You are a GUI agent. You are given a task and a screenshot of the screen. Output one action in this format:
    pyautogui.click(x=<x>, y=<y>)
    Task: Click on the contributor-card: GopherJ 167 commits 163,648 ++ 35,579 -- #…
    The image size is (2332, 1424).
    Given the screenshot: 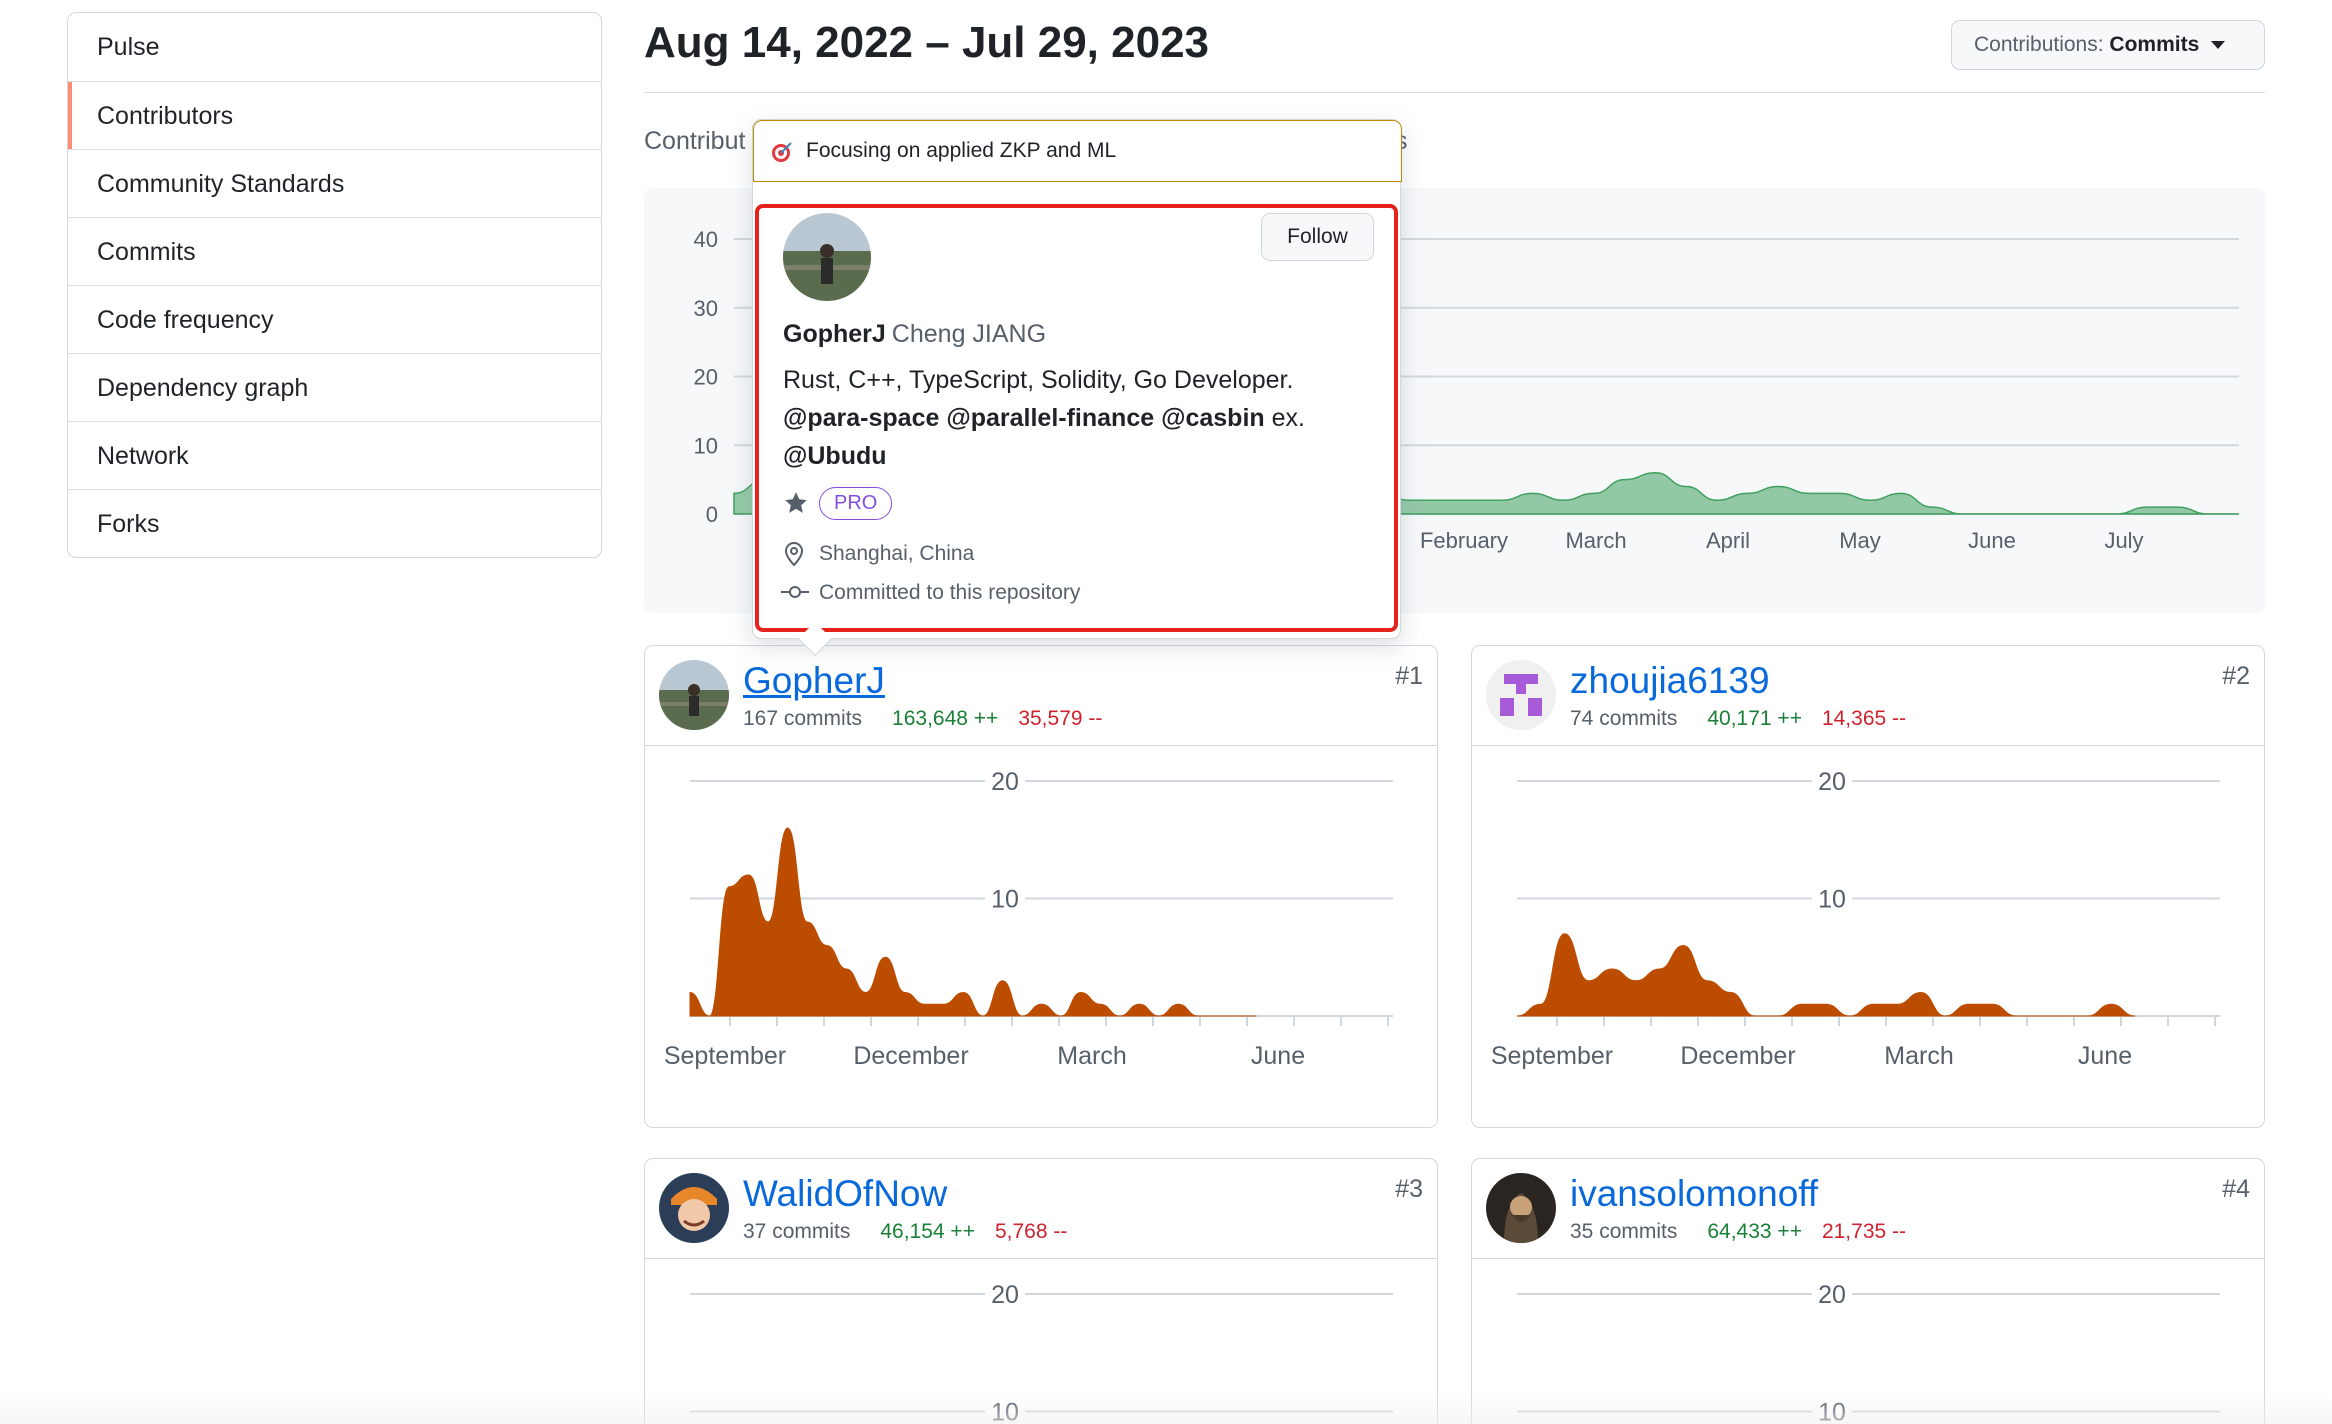 What is the action you would take?
    pyautogui.click(x=1041, y=886)
    